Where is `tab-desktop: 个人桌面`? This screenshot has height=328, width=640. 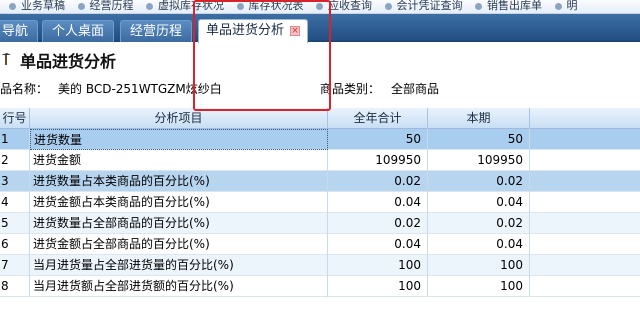
tab-desktop: 个人桌面 is located at coordinates (78, 31).